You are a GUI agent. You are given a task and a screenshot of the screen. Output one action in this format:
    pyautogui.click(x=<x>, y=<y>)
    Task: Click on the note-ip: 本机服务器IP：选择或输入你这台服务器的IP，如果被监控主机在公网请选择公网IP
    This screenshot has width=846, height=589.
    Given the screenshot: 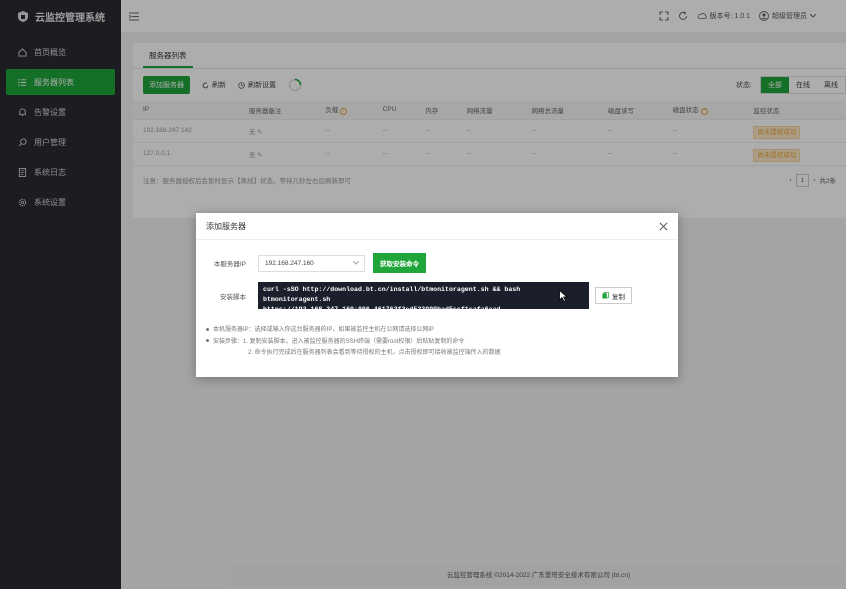 What is the action you would take?
    pyautogui.click(x=353, y=331)
    